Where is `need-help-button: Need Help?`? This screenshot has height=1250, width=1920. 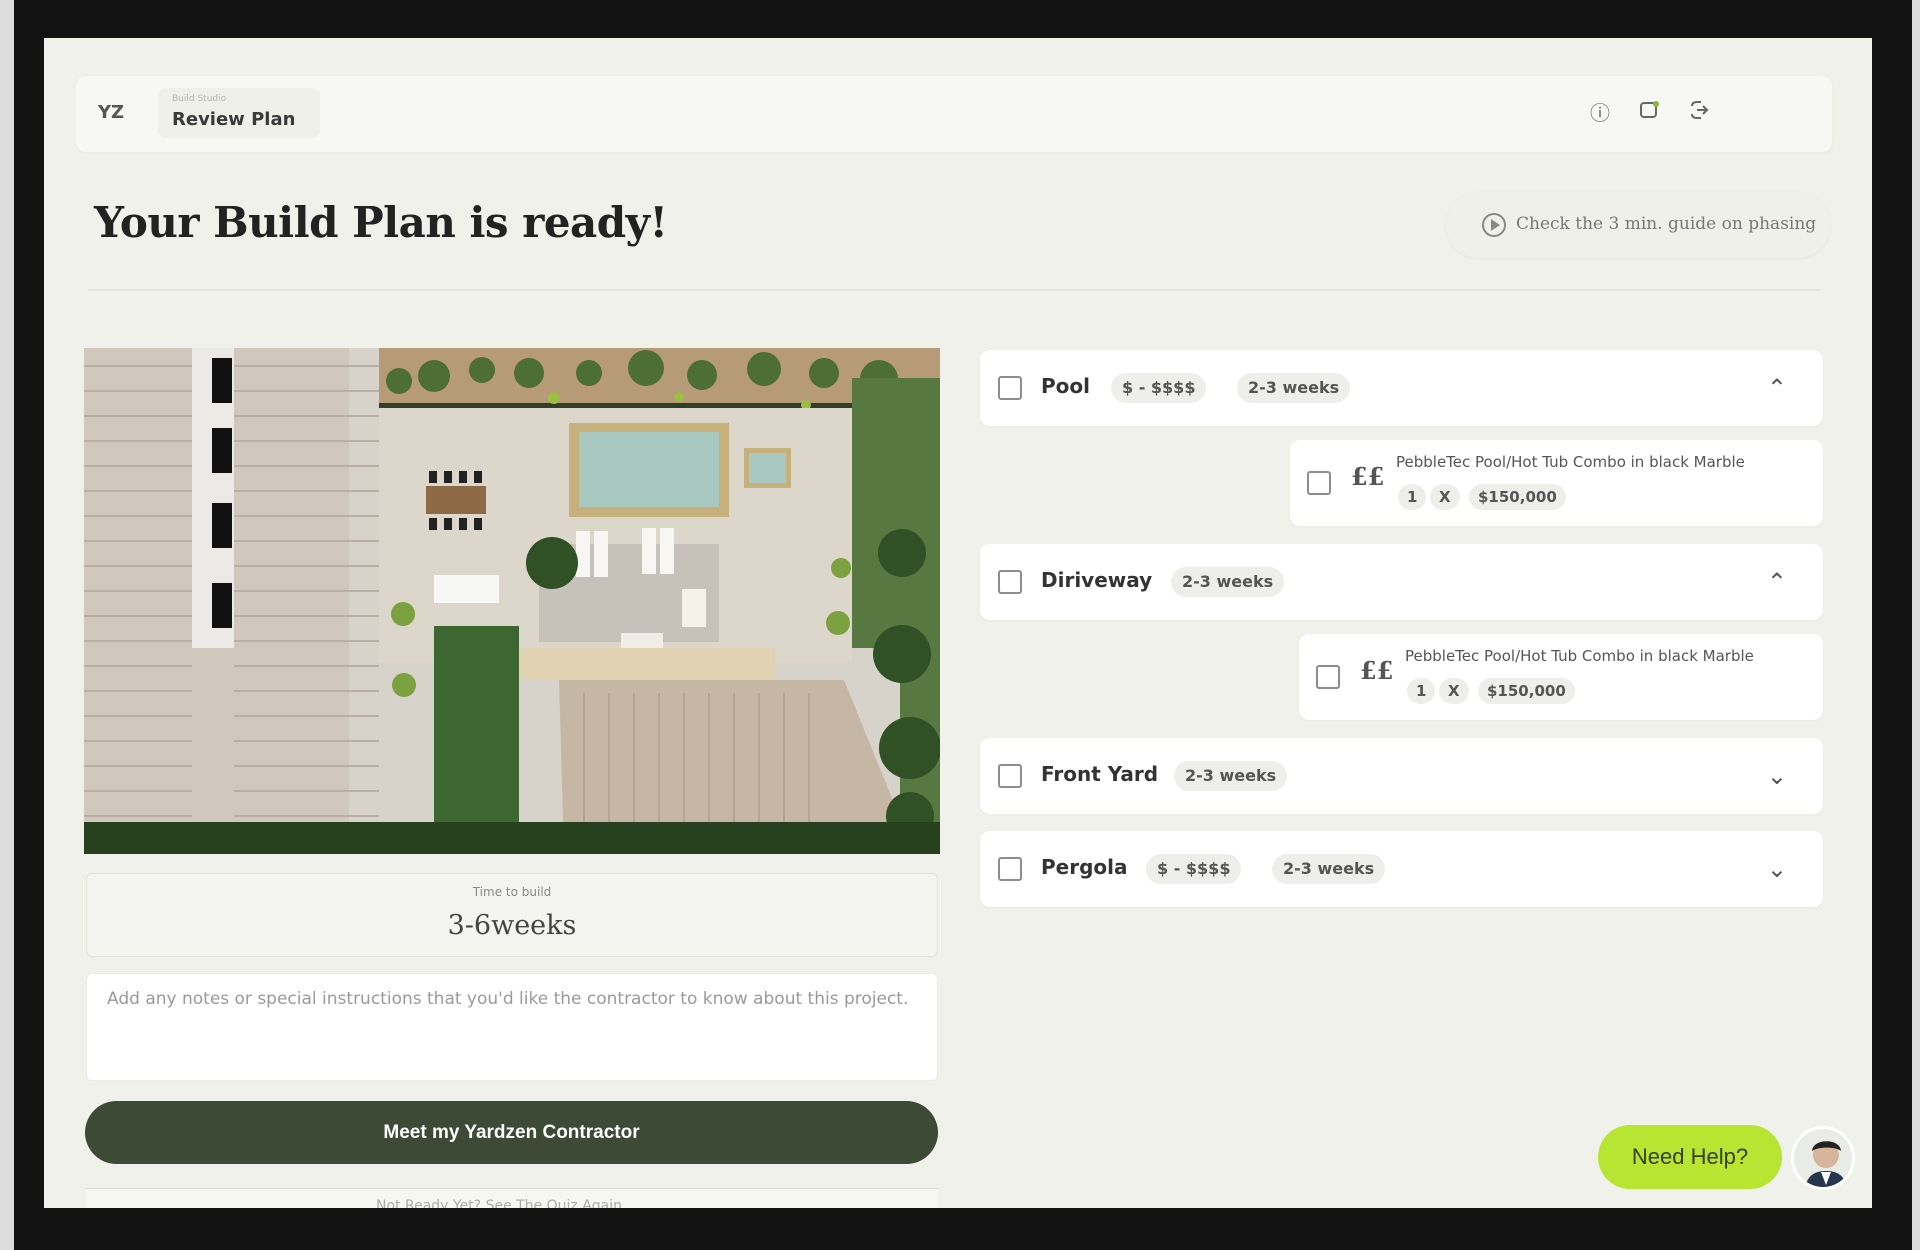
need-help-button: Need Help? is located at coordinates (1690, 1157).